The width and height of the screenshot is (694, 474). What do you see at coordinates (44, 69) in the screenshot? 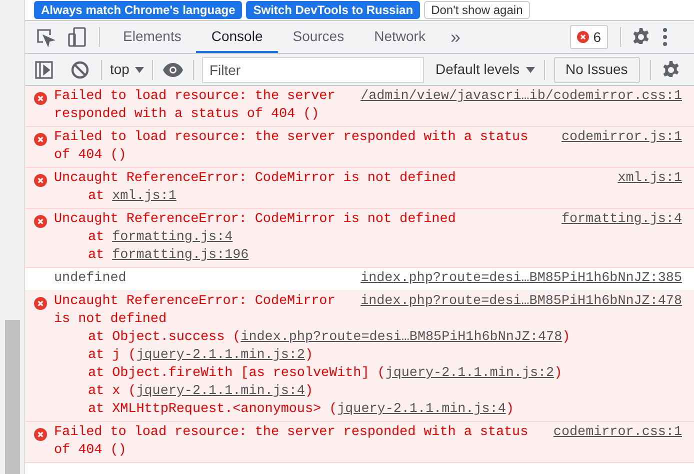
I see `sidebar-icon` at bounding box center [44, 69].